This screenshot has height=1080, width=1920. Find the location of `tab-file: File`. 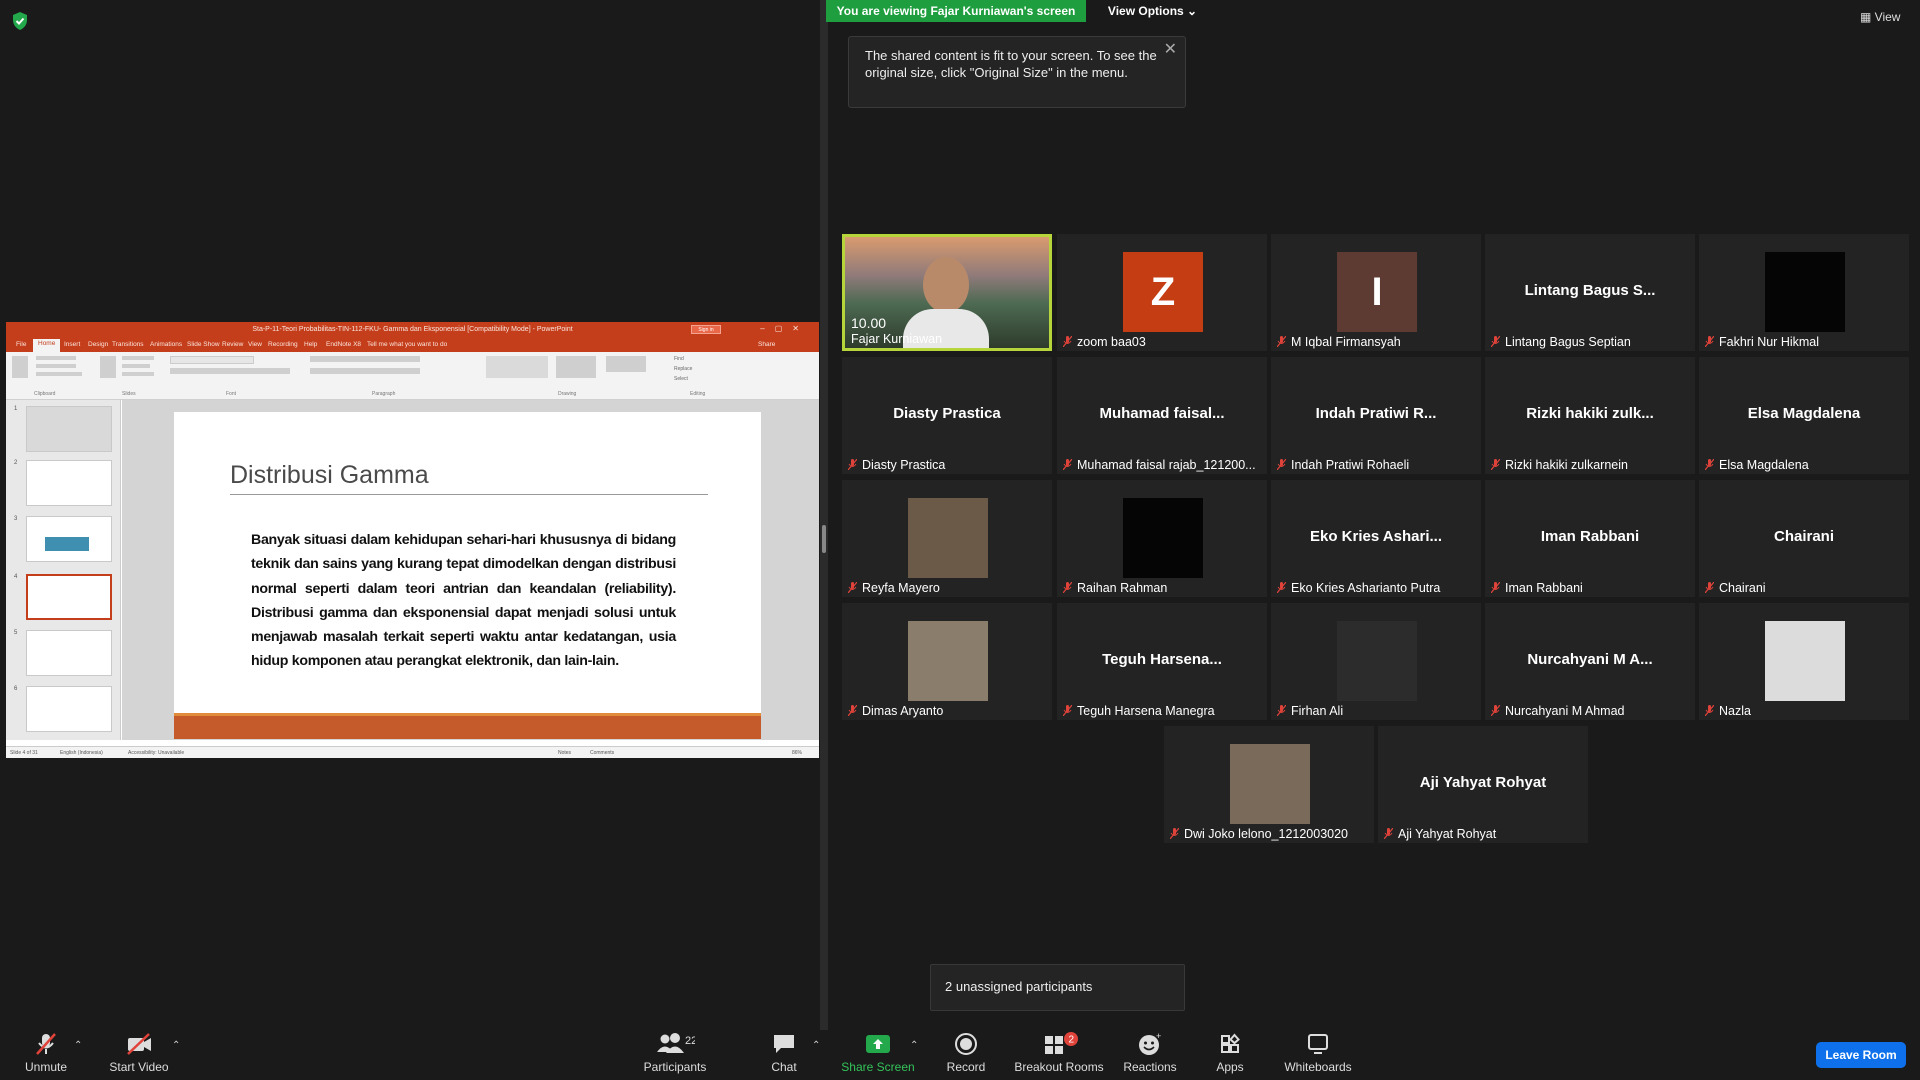

tab-file: File is located at coordinates (21, 344).